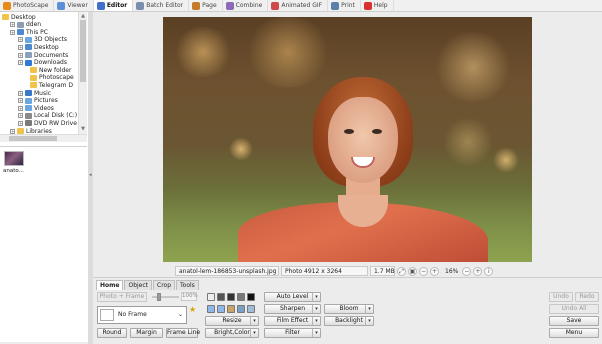 This screenshot has width=602, height=344. Describe the element at coordinates (246, 5) in the screenshot. I see `tab-combine: Combine` at that location.